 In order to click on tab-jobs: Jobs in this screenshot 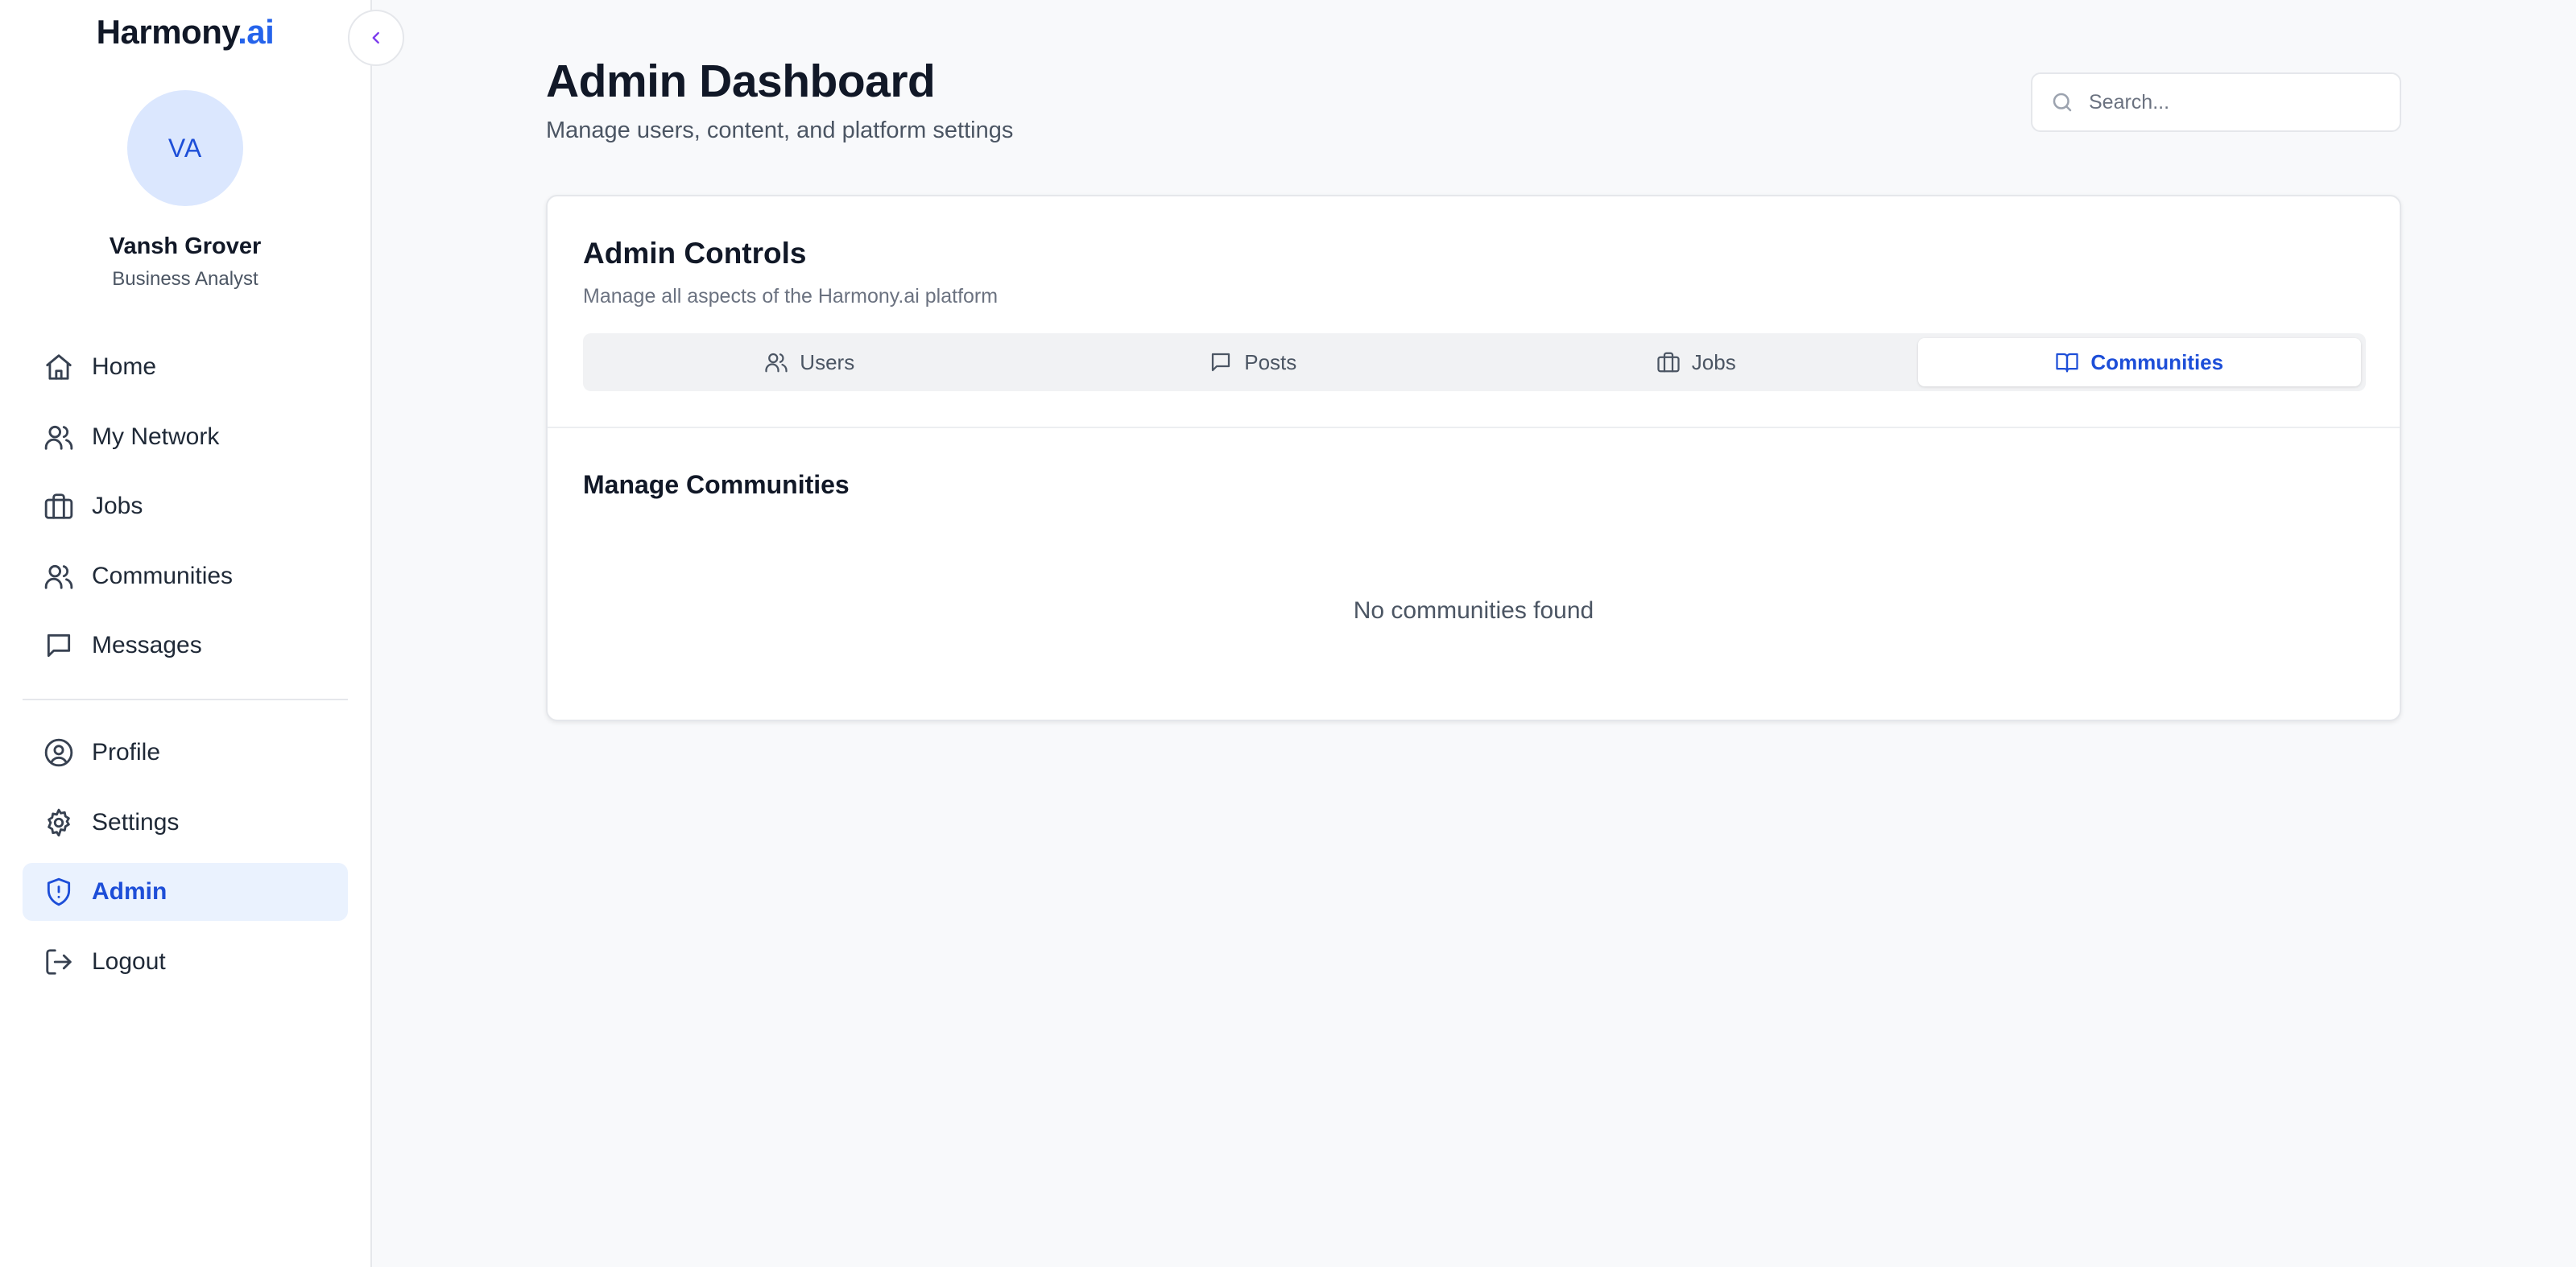, I will do `click(1696, 362)`.